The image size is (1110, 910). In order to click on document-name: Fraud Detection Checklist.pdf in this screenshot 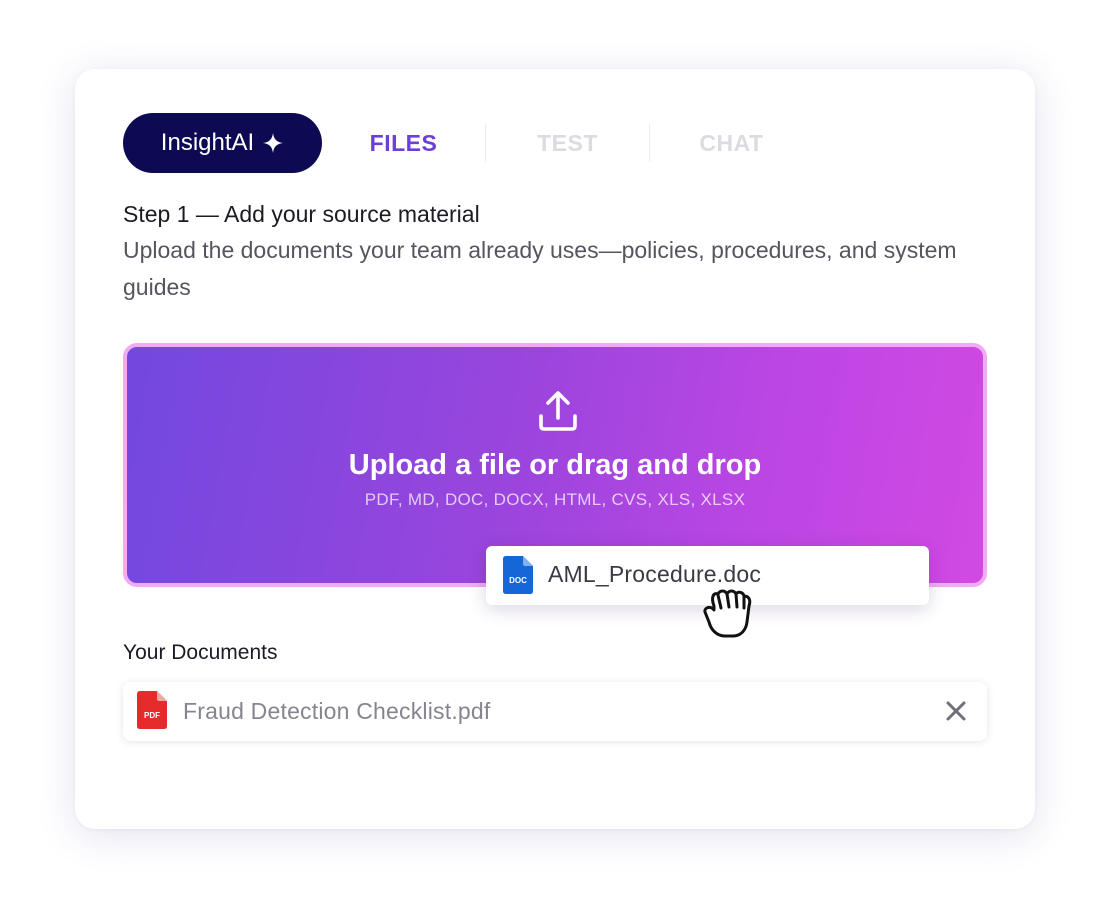, I will do `click(337, 711)`.